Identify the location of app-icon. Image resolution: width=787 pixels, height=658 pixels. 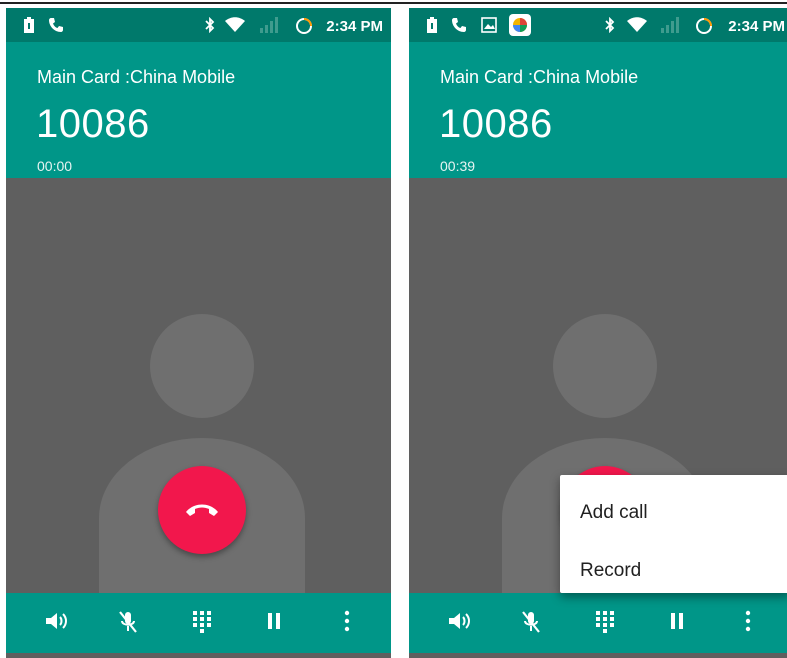
(520, 25).